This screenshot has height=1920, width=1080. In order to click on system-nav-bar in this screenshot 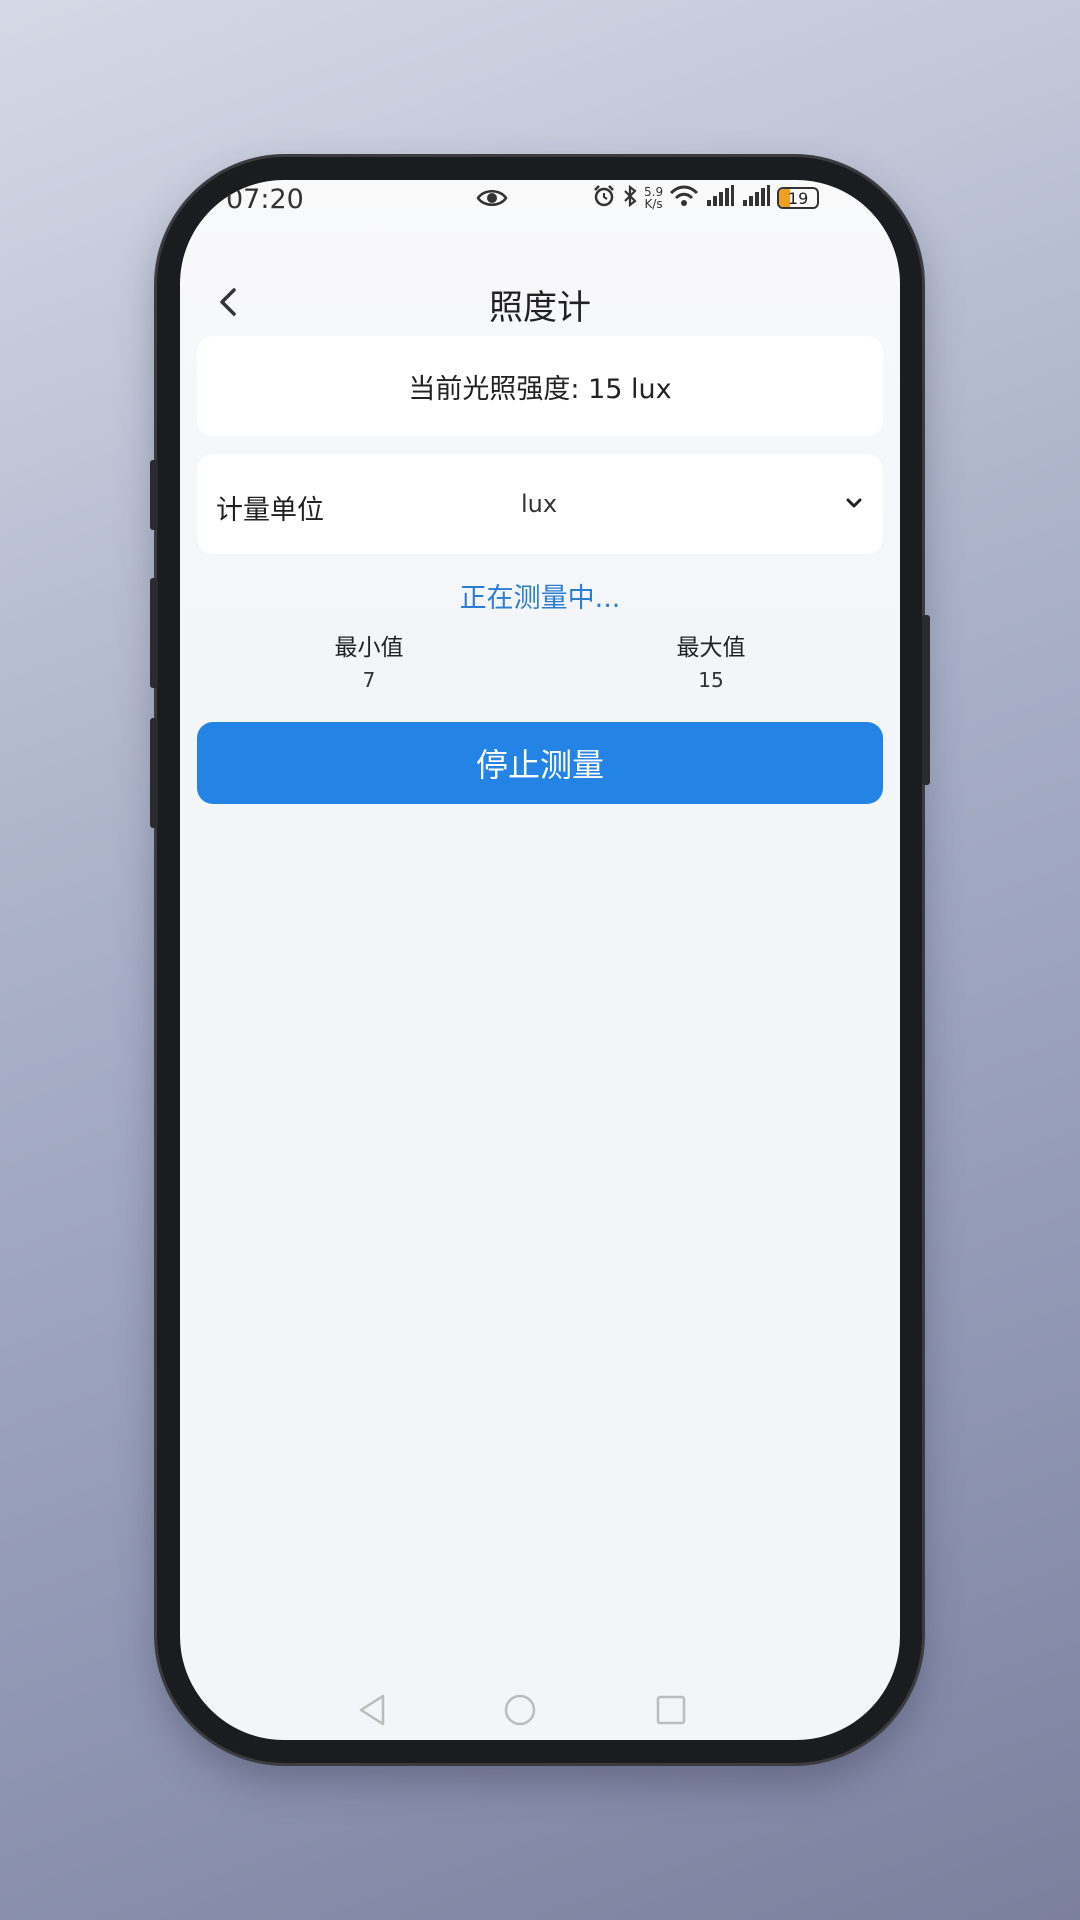, I will do `click(540, 1710)`.